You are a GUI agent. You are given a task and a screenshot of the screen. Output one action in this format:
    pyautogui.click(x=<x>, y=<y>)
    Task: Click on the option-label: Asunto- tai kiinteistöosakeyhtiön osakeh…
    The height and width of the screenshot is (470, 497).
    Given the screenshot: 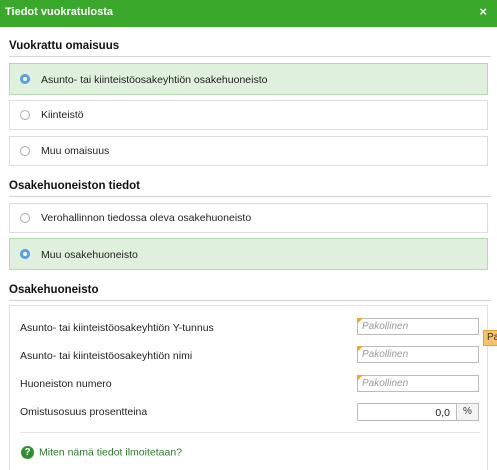 What is the action you would take?
    pyautogui.click(x=154, y=80)
    